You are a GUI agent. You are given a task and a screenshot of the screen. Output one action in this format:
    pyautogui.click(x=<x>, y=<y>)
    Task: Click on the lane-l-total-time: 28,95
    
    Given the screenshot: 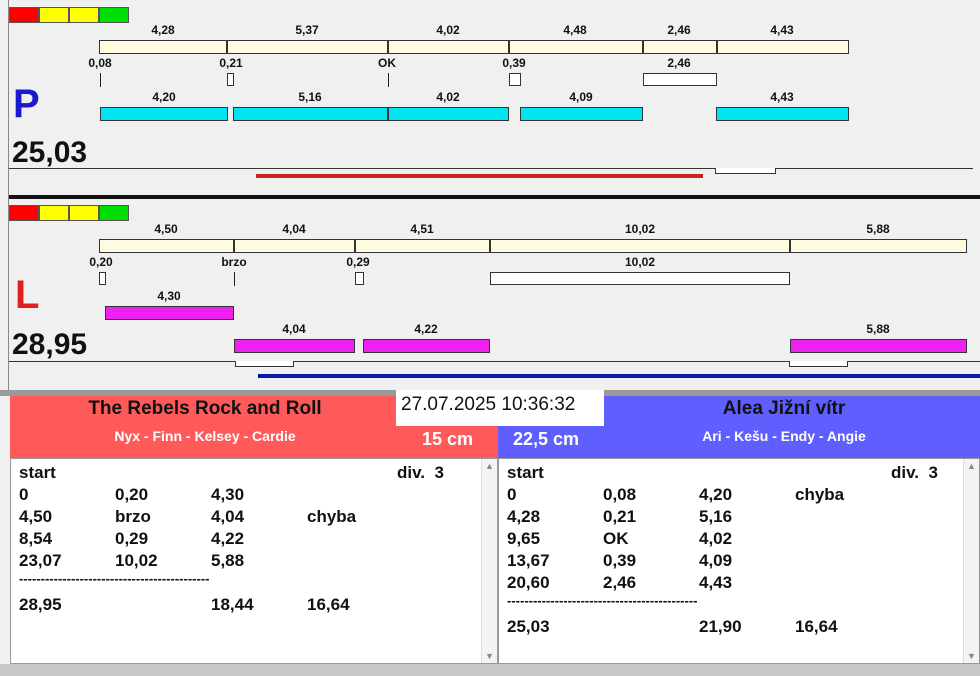 What is the action you would take?
    pyautogui.click(x=50, y=344)
    